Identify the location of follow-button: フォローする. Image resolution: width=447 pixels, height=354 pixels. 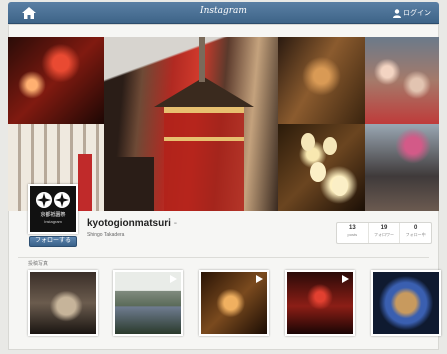
(53, 241).